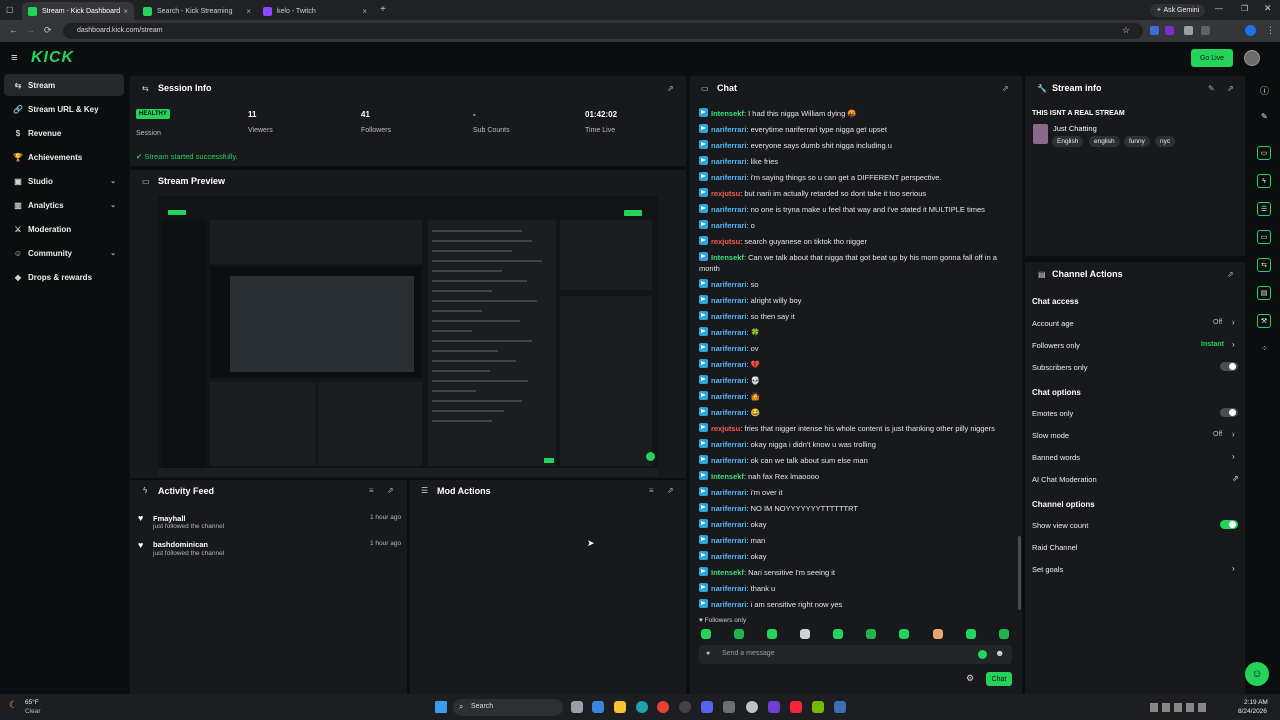 Image resolution: width=1280 pixels, height=720 pixels. Describe the element at coordinates (1268, 8) in the screenshot. I see `window-close-icon: ✕` at that location.